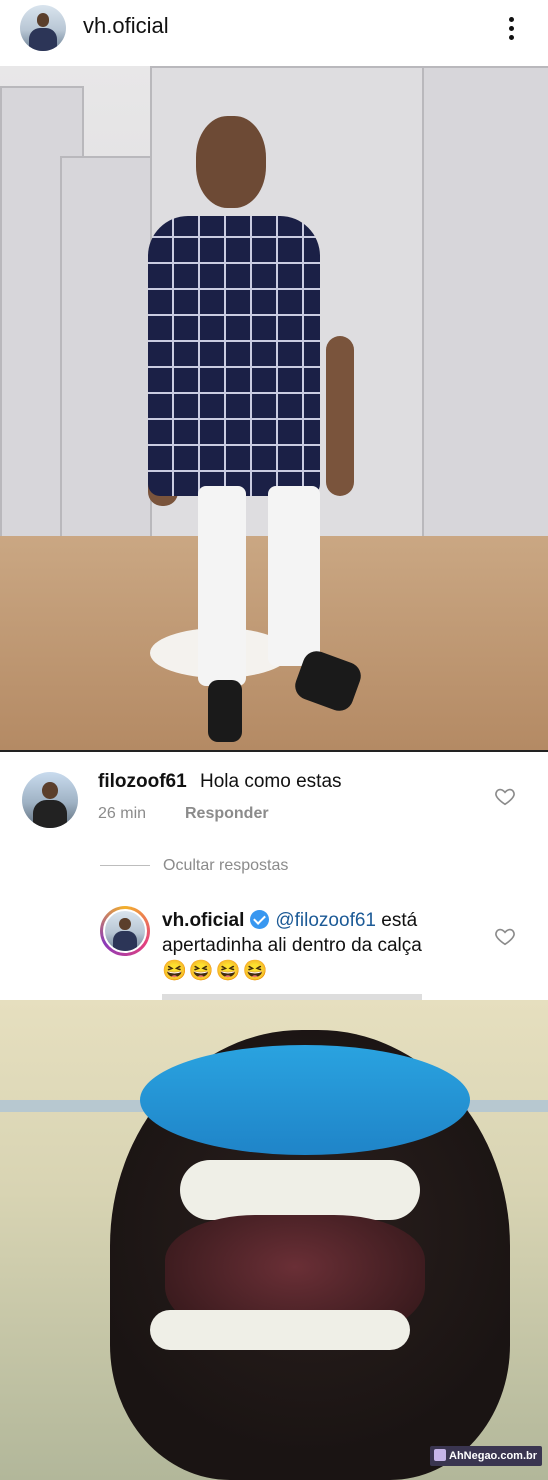 The width and height of the screenshot is (548, 1480). I want to click on watermark-logo-icon, so click(440, 1455).